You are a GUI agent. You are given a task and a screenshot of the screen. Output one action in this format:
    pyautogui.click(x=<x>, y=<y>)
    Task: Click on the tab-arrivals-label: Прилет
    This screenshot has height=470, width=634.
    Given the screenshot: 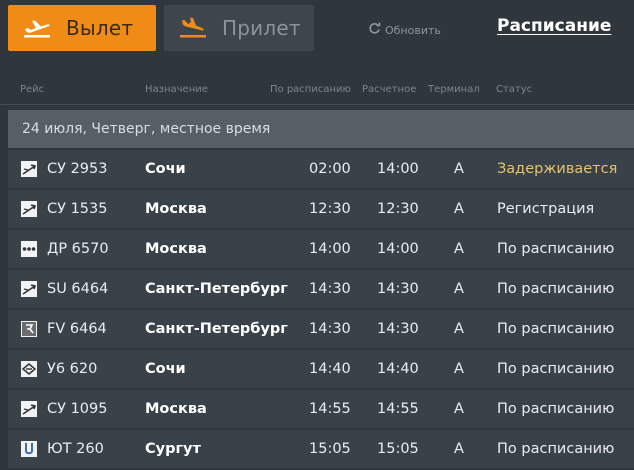 What is the action you would take?
    pyautogui.click(x=261, y=28)
    